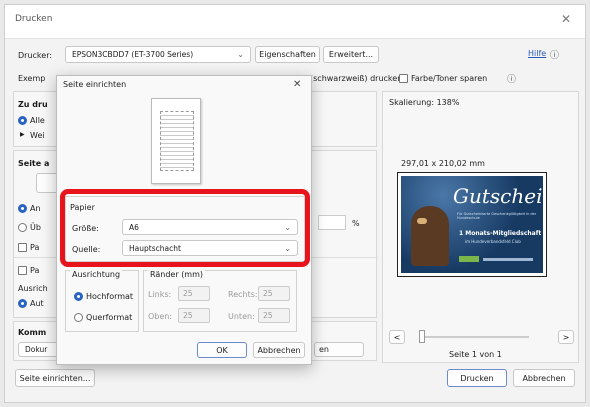 The image size is (590, 407). I want to click on voucher-logo, so click(469, 259).